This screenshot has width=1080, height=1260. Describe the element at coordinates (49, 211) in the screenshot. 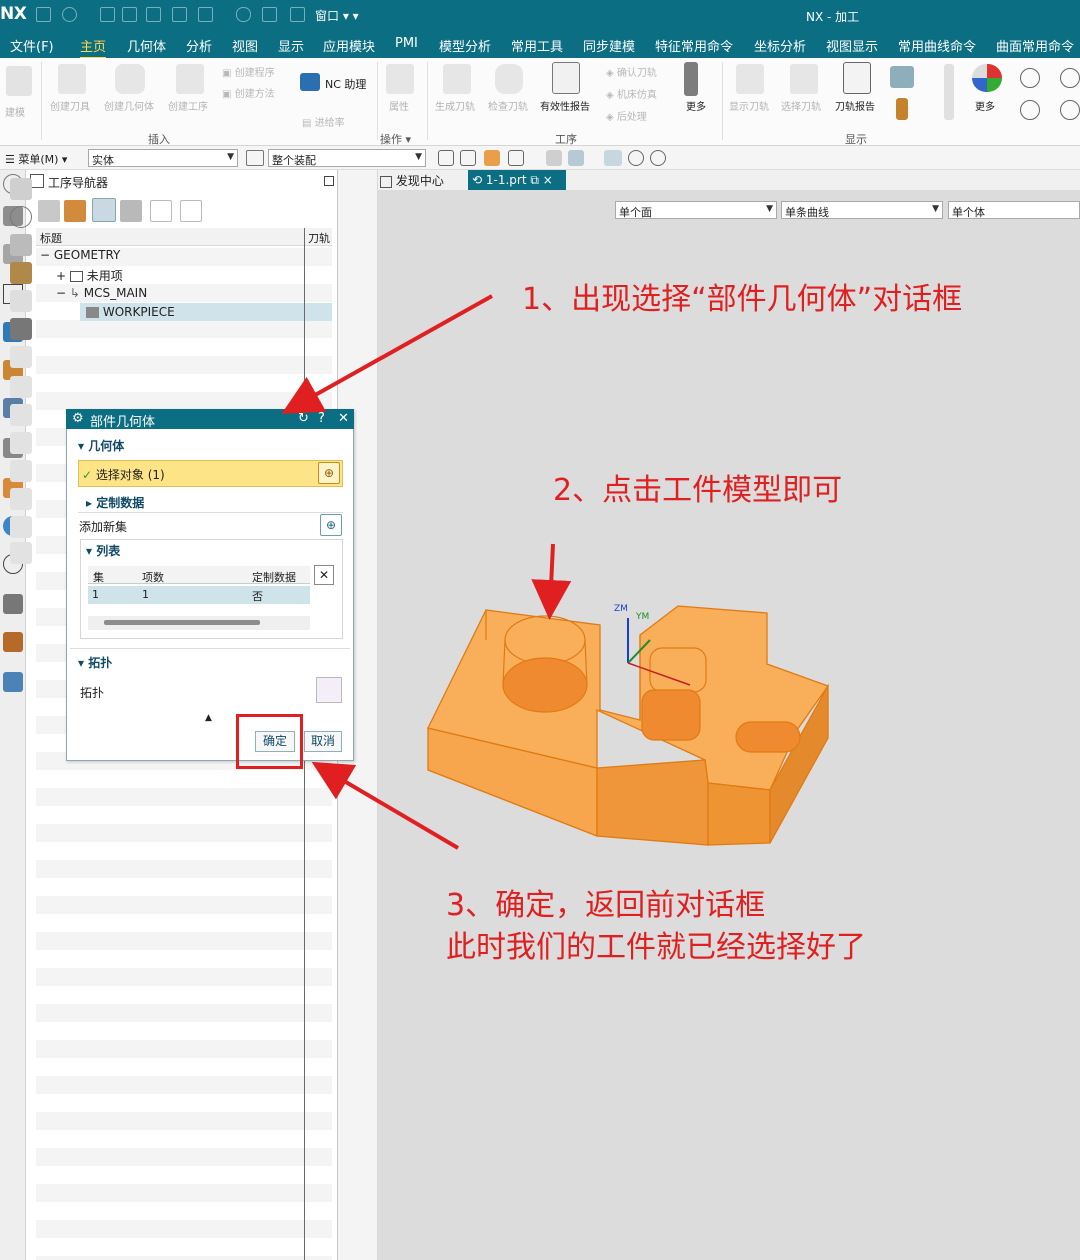

I see `program-view-icon` at that location.